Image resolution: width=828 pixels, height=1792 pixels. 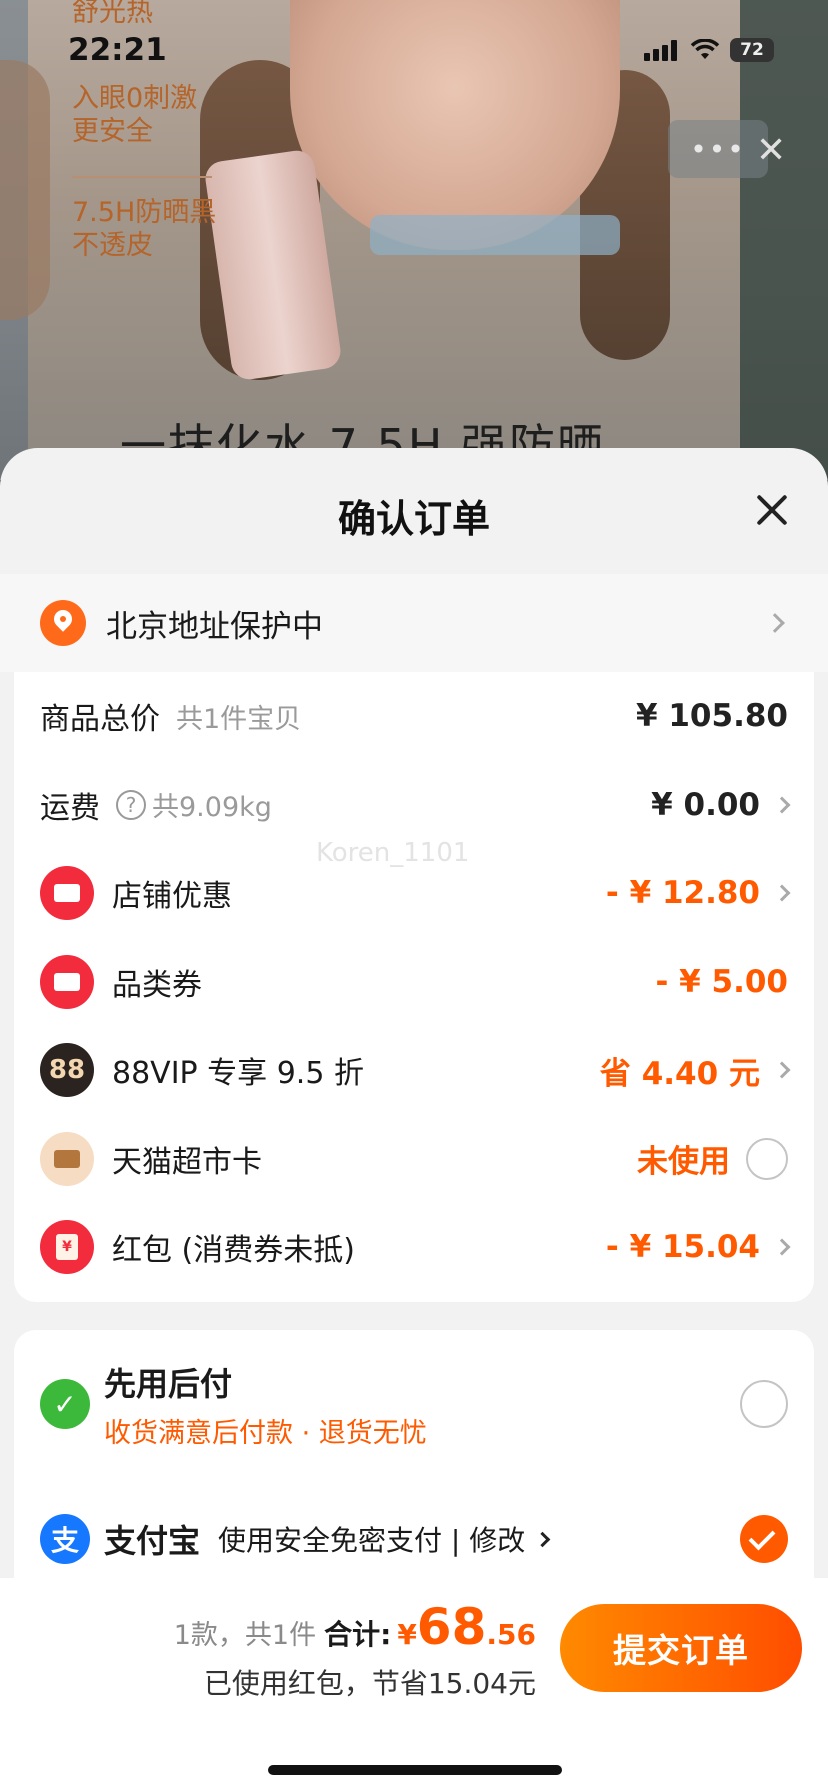 What do you see at coordinates (117, 50) in the screenshot?
I see `status-time: 22:21` at bounding box center [117, 50].